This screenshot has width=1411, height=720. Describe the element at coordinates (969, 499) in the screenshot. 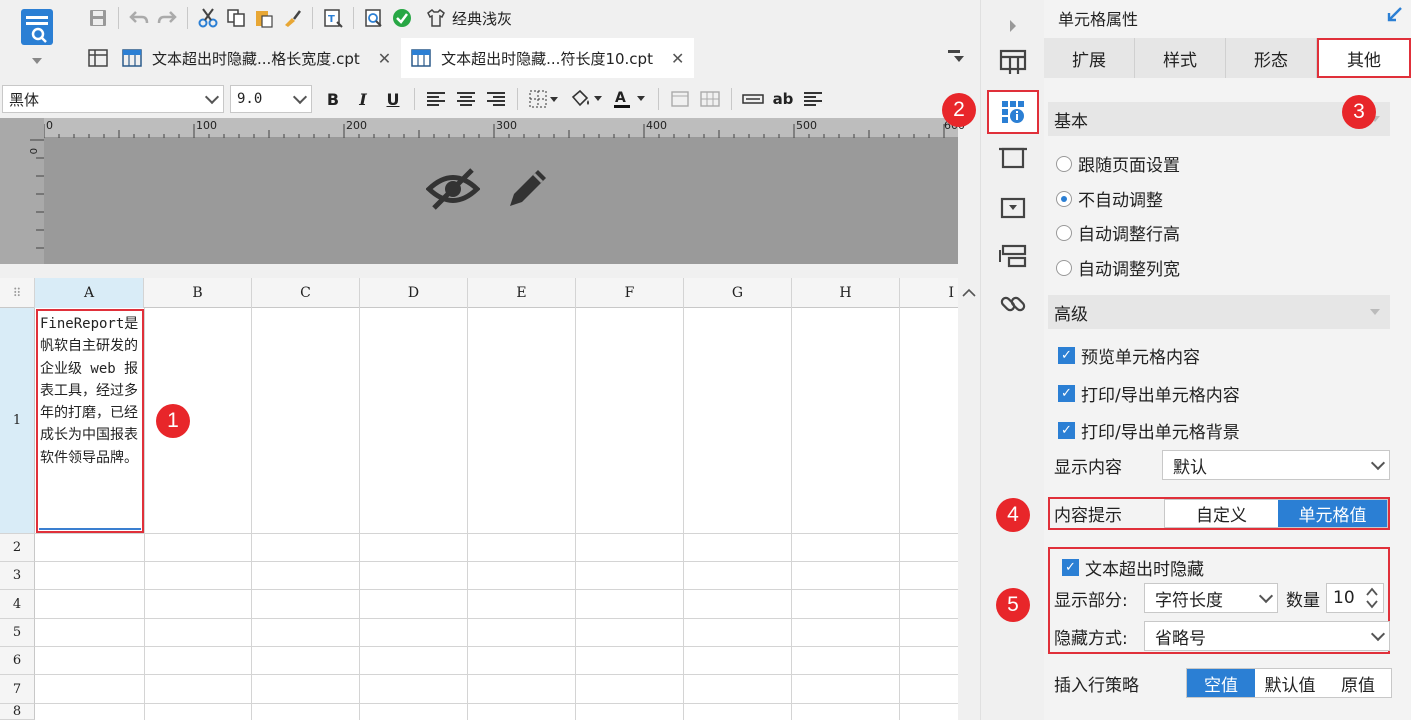

I see `vertical-scrollbar` at that location.